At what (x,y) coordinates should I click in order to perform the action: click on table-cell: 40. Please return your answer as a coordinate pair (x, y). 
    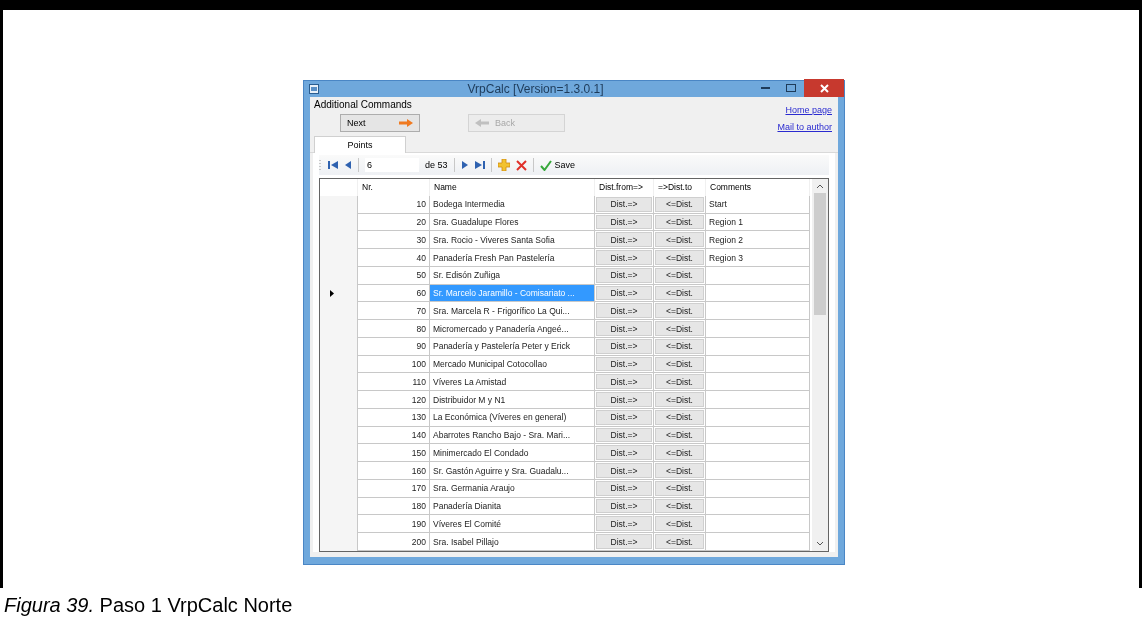
    Looking at the image, I should click on (394, 258).